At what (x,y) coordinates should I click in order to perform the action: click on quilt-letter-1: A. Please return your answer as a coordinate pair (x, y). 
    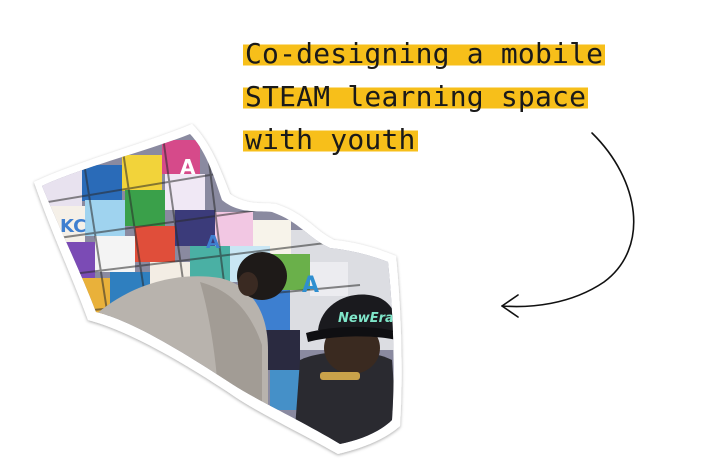
    Looking at the image, I should click on (188, 167).